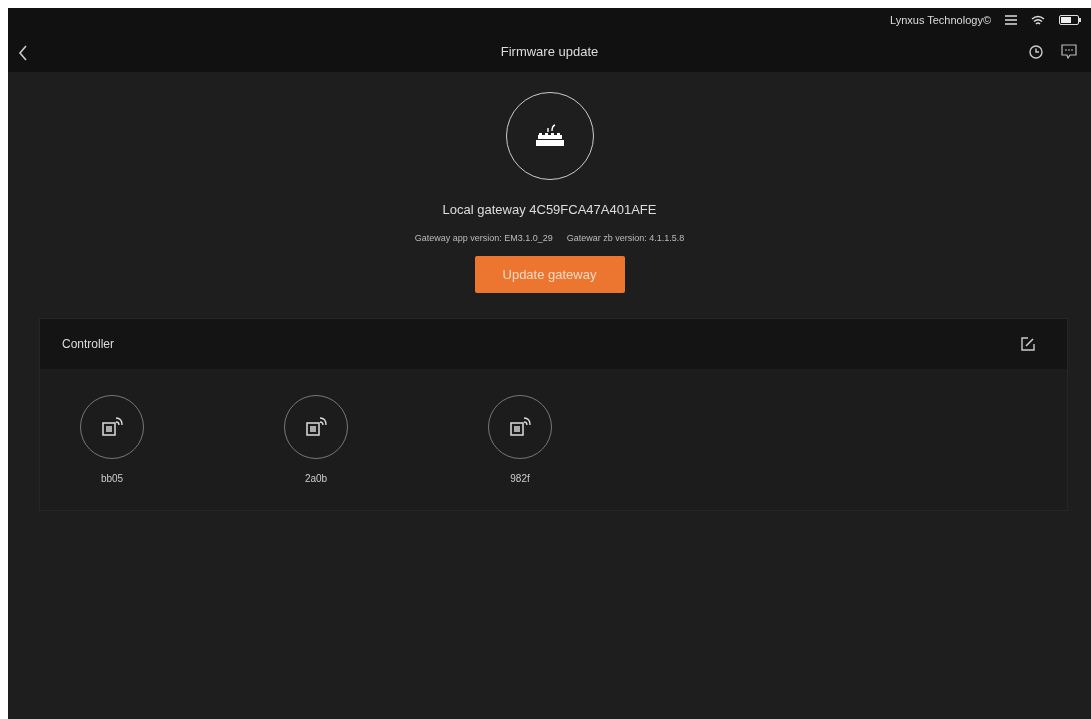 The width and height of the screenshot is (1091, 719). What do you see at coordinates (1036, 51) in the screenshot?
I see `clock-icon` at bounding box center [1036, 51].